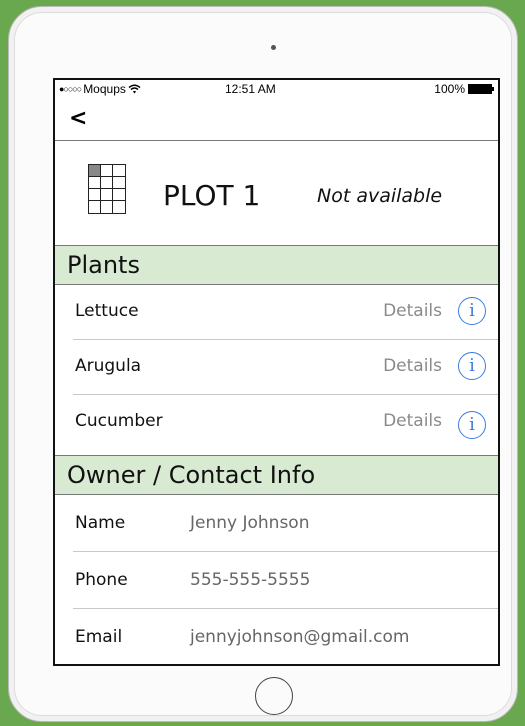 The image size is (525, 726). I want to click on navigation-bar: <, so click(276, 119).